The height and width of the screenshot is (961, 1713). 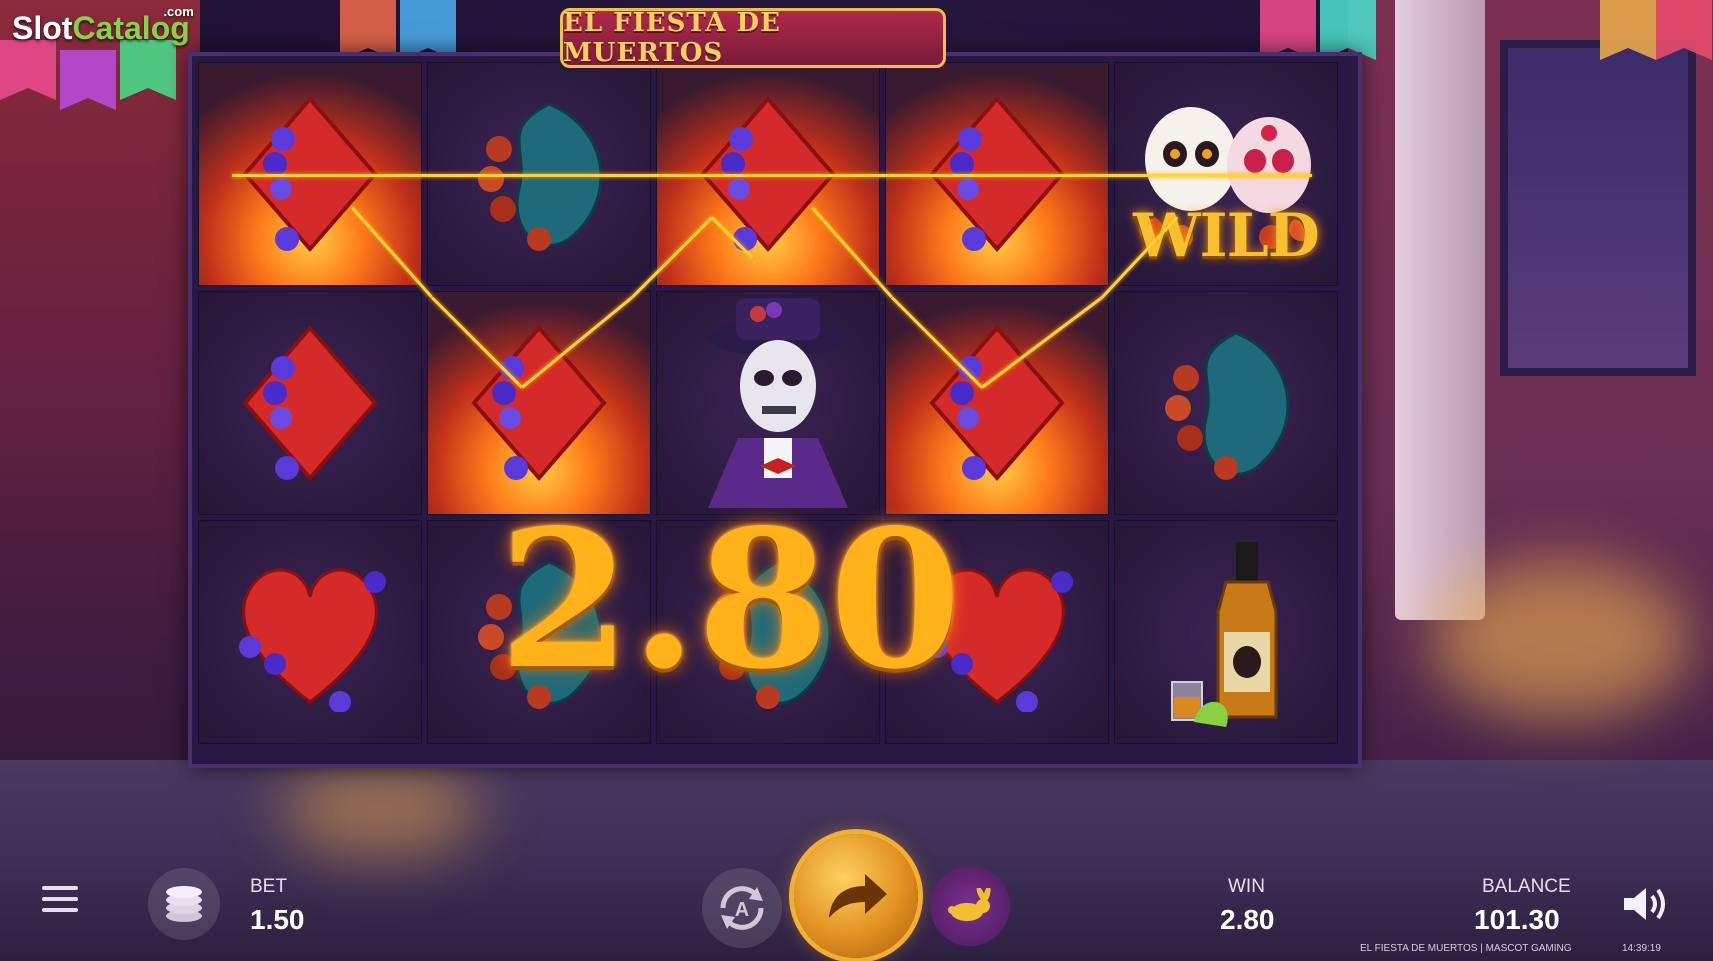 I want to click on payline, so click(x=772, y=175).